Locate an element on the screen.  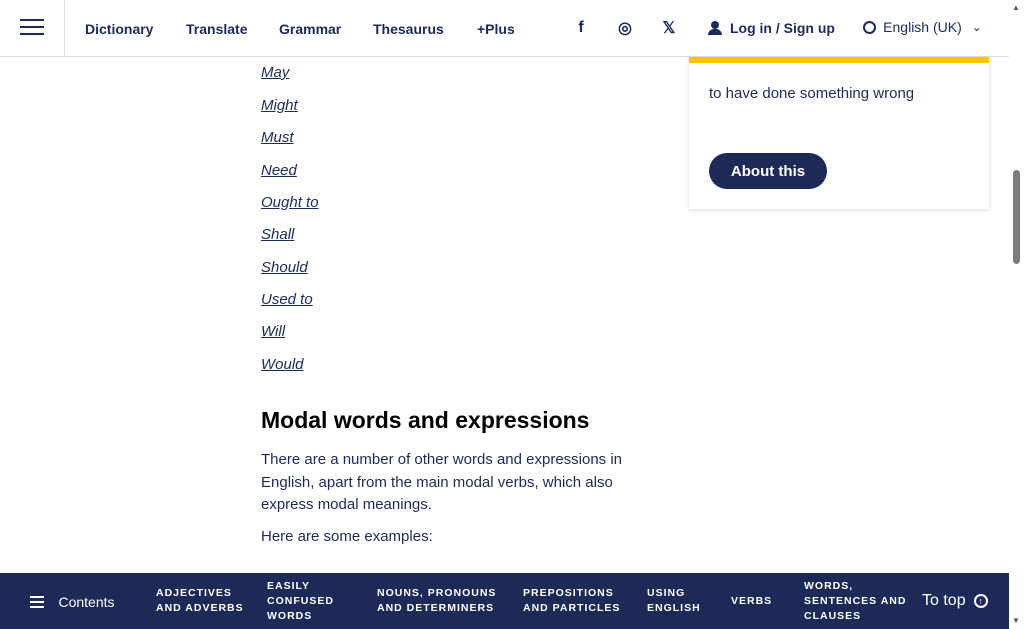
definition-card: to have done something wrong About this is located at coordinates (839, 133).